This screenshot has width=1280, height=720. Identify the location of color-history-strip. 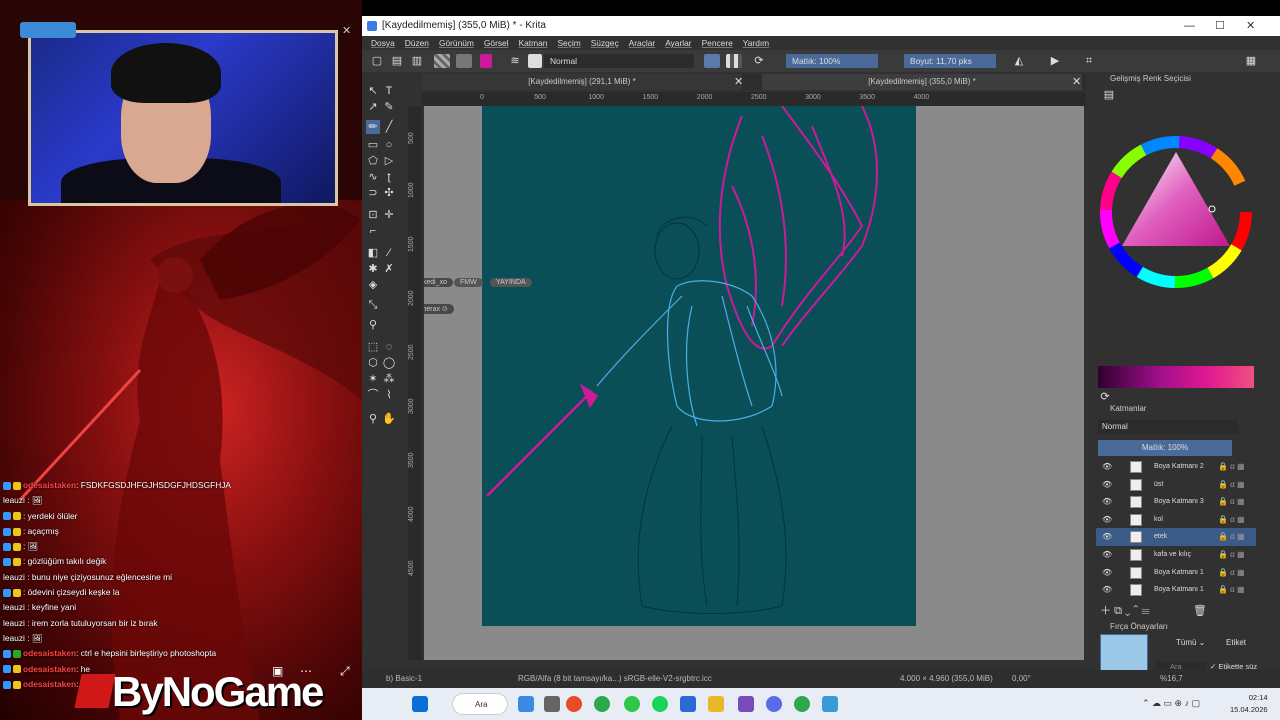
(1176, 377).